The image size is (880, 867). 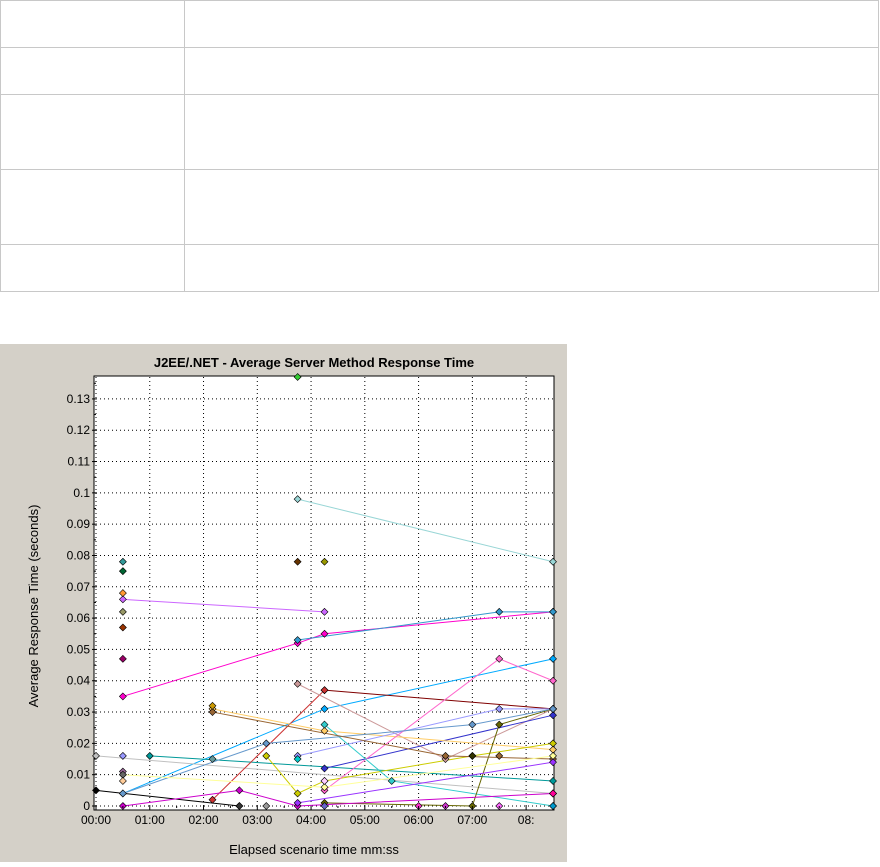 What do you see at coordinates (311, 820) in the screenshot?
I see `x-tick-label: 04:00` at bounding box center [311, 820].